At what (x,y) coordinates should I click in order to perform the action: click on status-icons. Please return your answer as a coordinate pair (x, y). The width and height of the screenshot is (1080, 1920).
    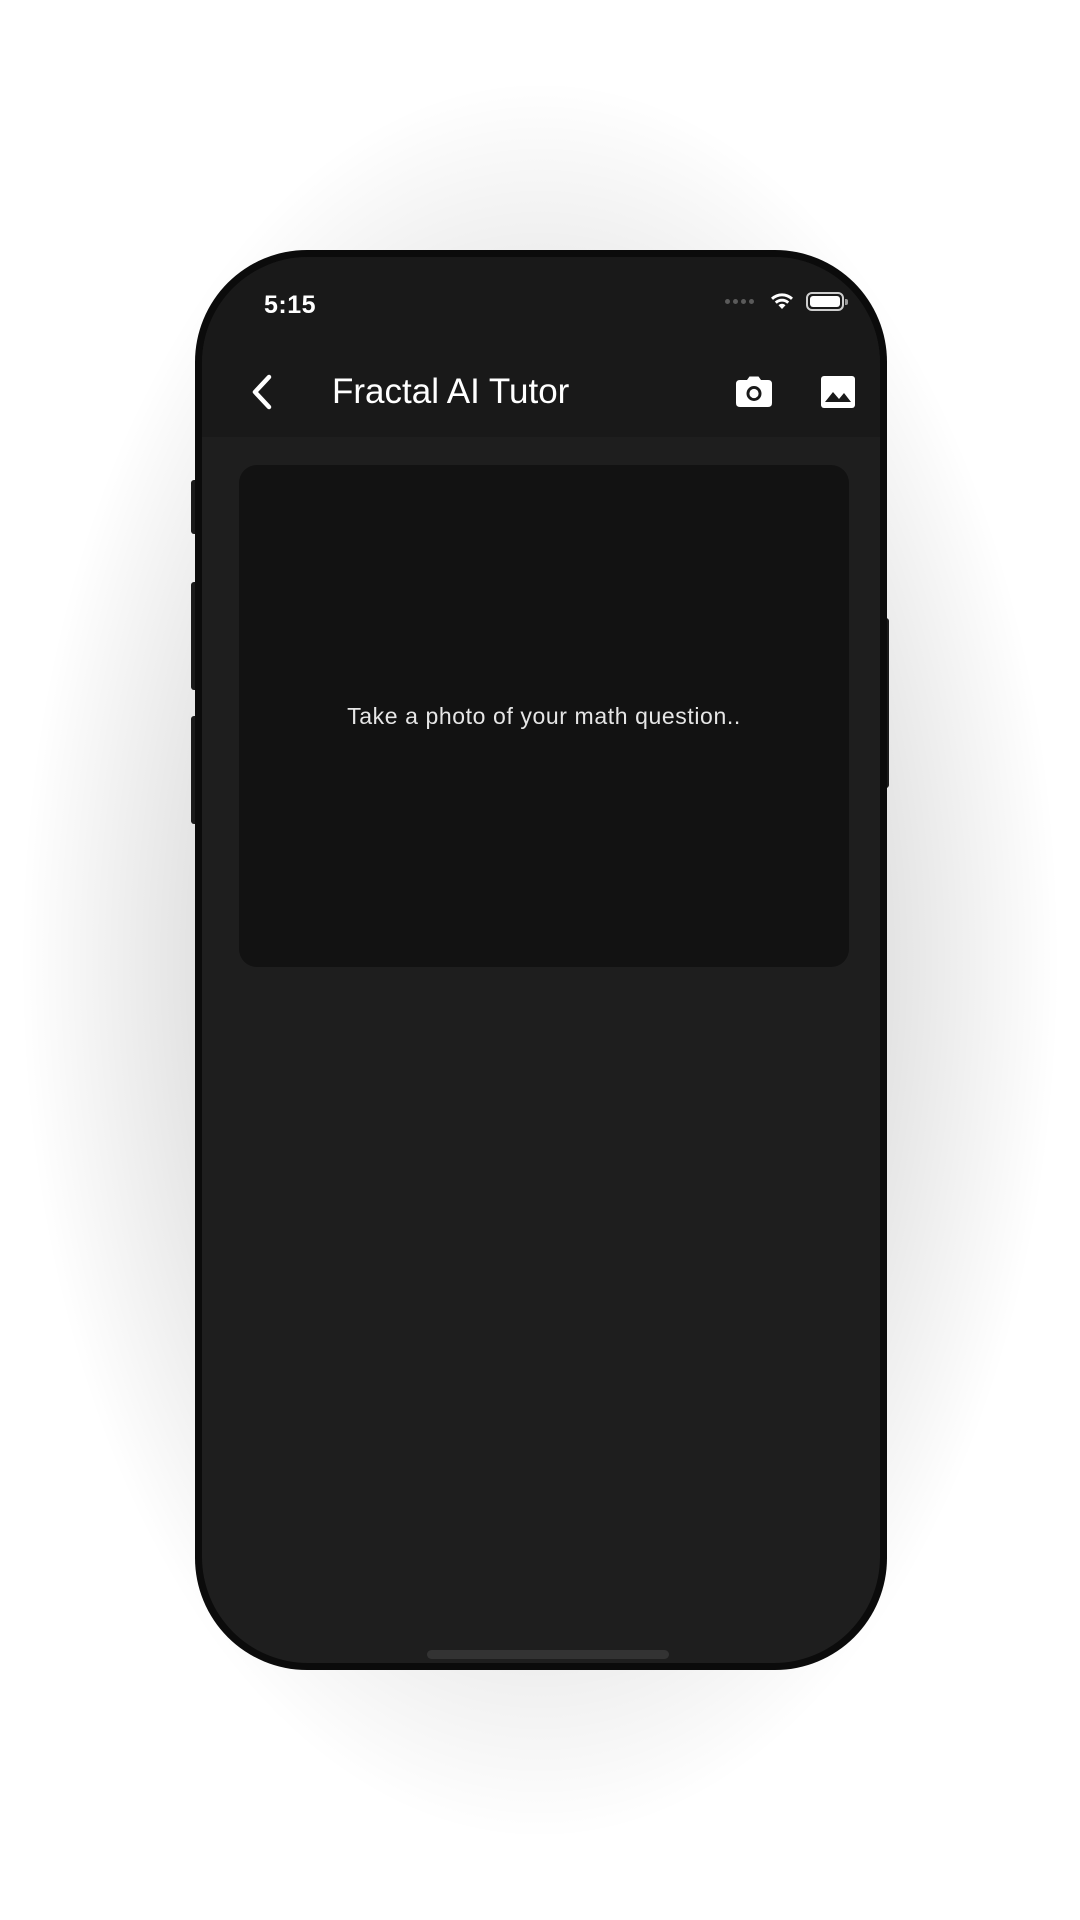
    Looking at the image, I should click on (786, 301).